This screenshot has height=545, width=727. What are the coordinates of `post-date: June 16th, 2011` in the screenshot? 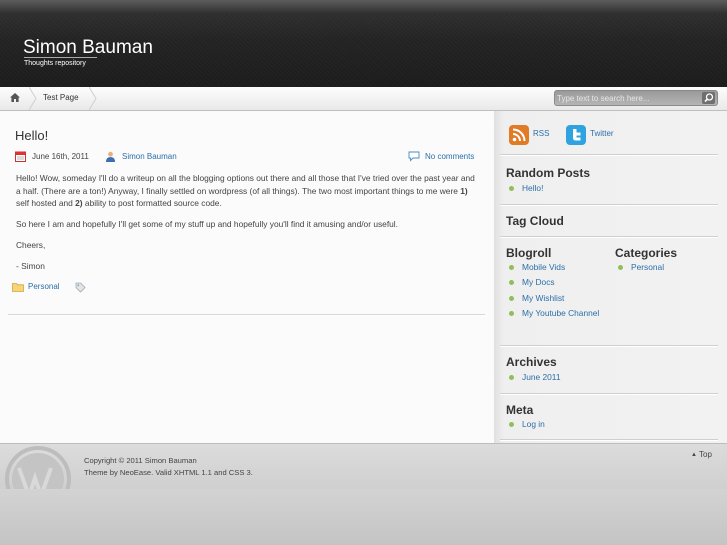 It's located at (60, 156).